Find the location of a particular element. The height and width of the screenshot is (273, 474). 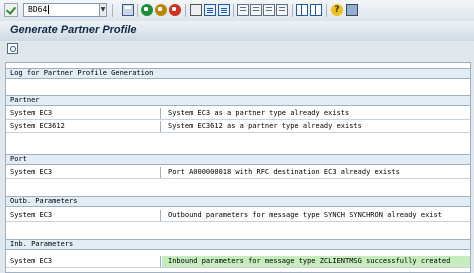

previous-page-icon is located at coordinates (256, 10).